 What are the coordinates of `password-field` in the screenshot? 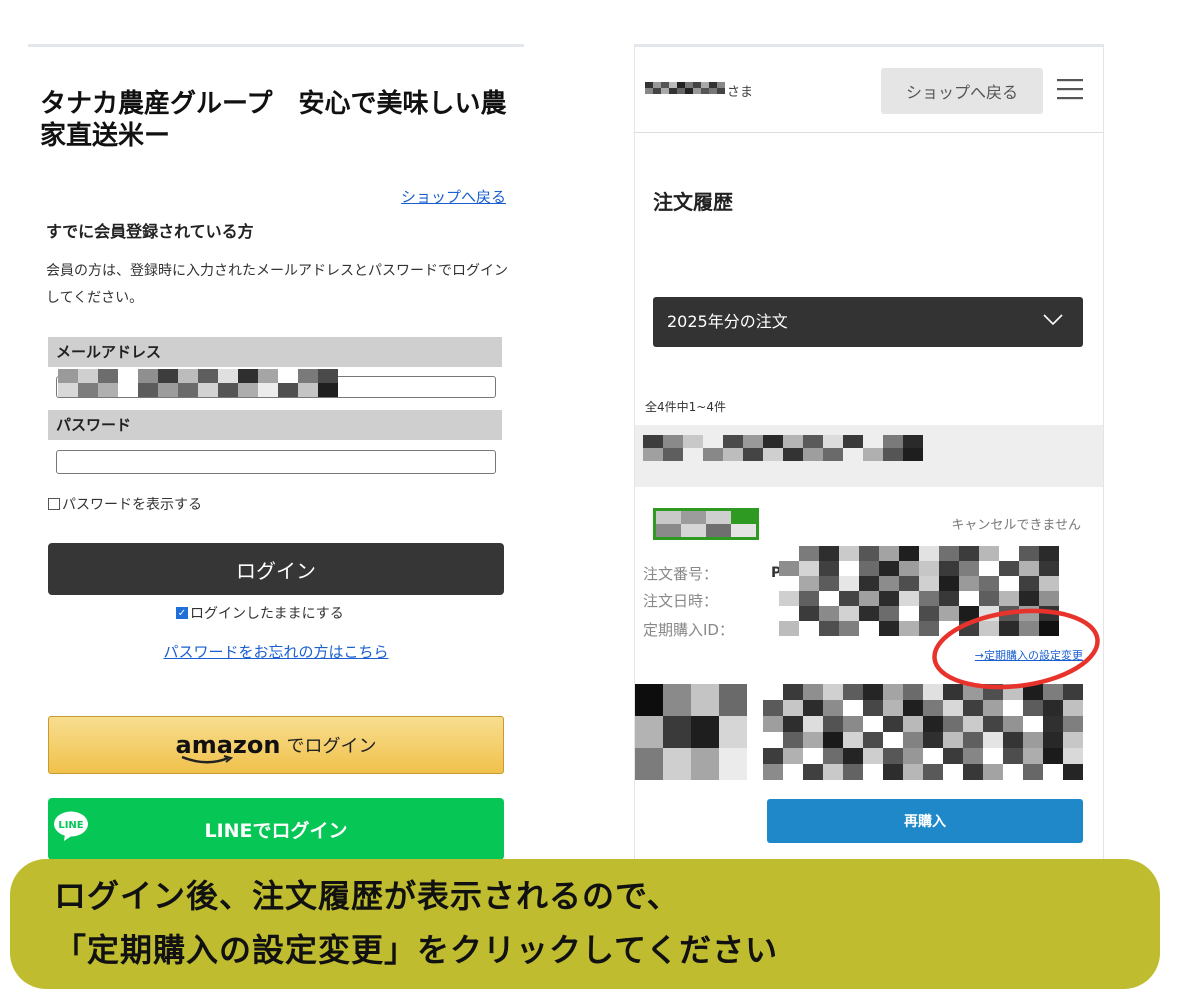 It's located at (276, 462).